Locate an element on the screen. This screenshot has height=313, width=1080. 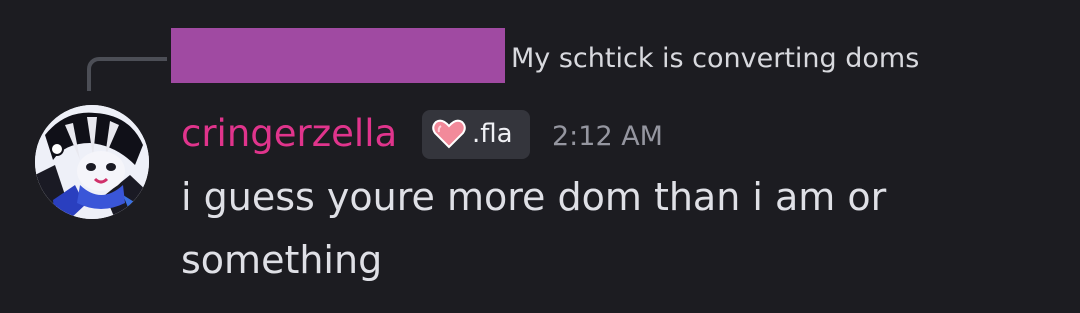
server-tag-badge: .fla is located at coordinates (476, 134).